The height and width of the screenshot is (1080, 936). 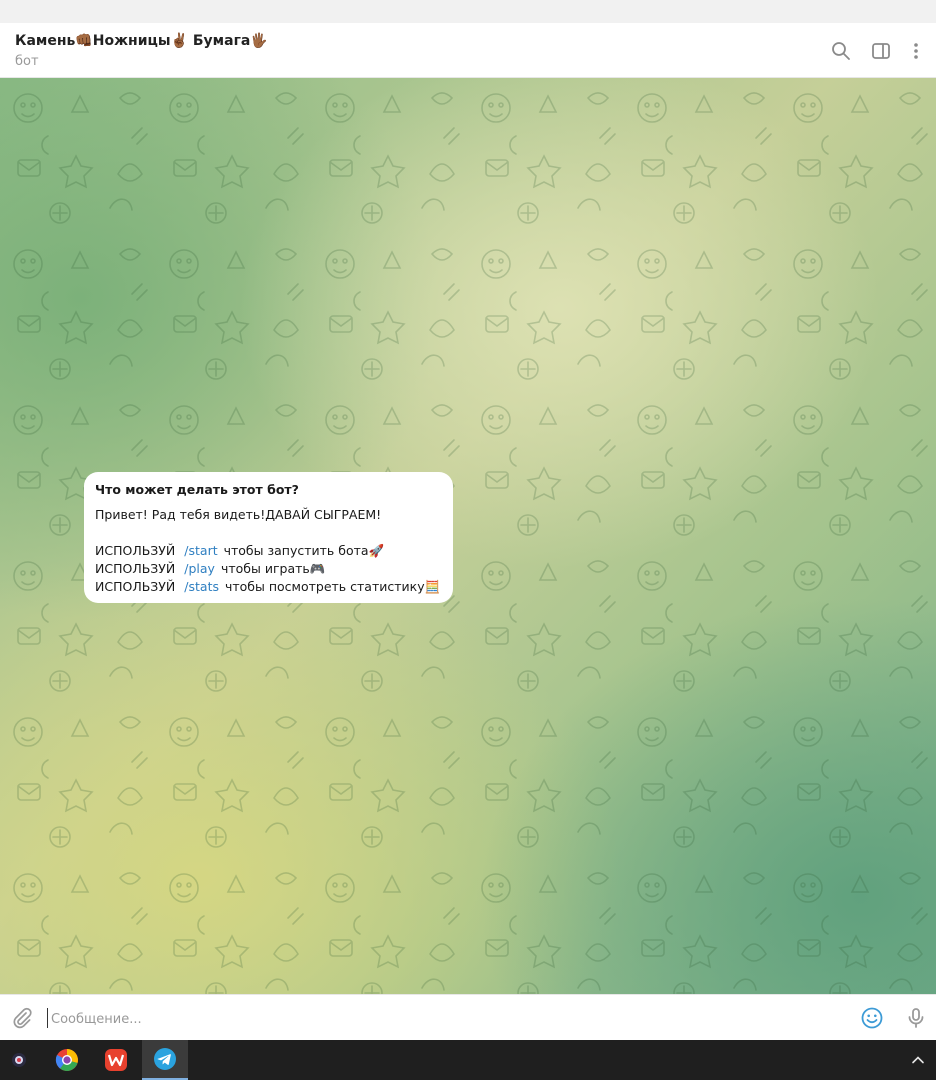 What do you see at coordinates (916, 51) in the screenshot?
I see `more-vertical-icon` at bounding box center [916, 51].